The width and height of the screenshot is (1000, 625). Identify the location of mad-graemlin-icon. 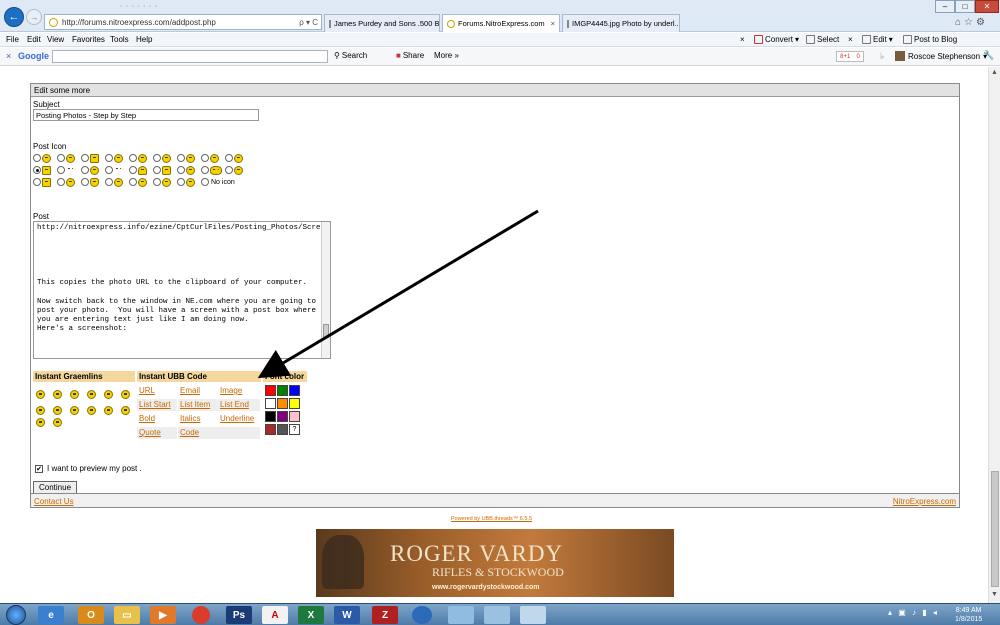
(40, 410).